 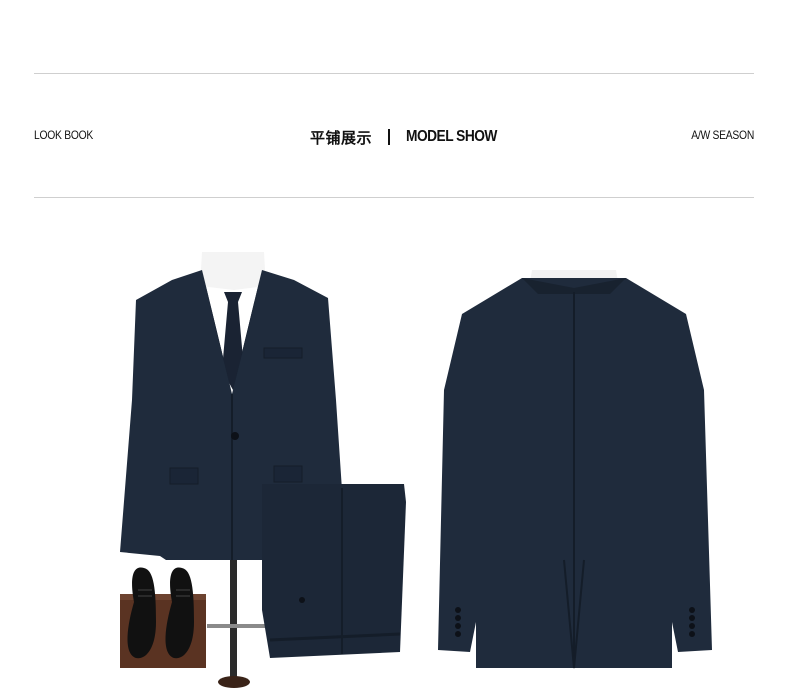 I want to click on trousers-folded, so click(x=334, y=571).